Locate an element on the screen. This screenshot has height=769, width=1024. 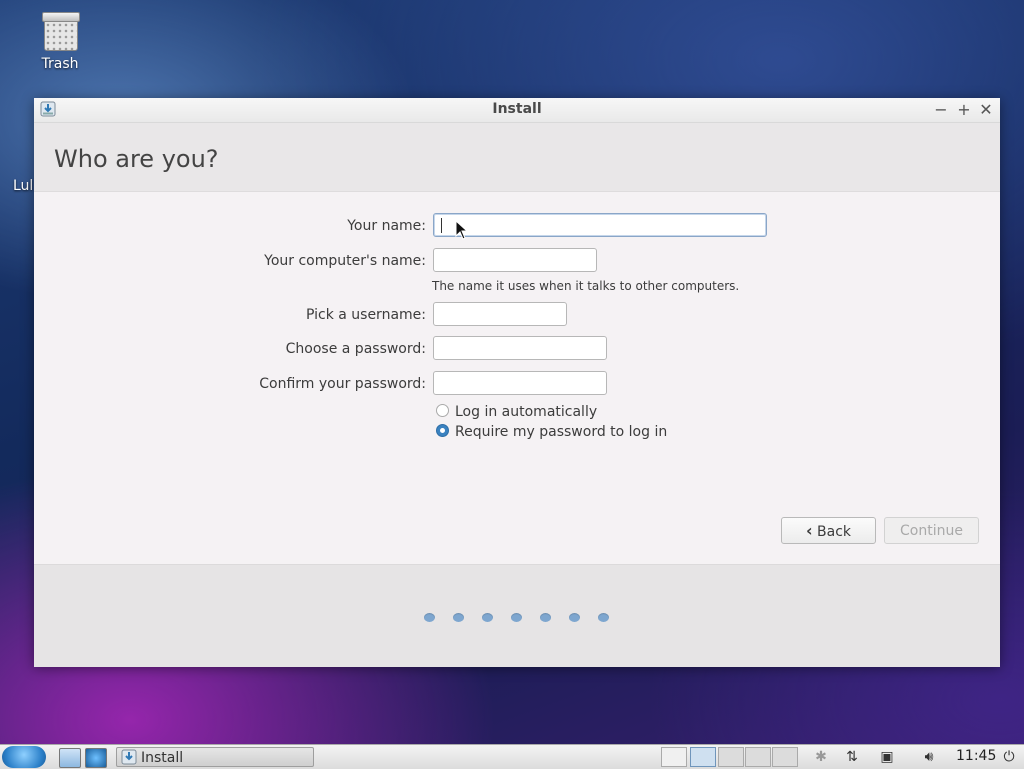
row-computer-name: Your computer's name: is located at coordinates (517, 262).